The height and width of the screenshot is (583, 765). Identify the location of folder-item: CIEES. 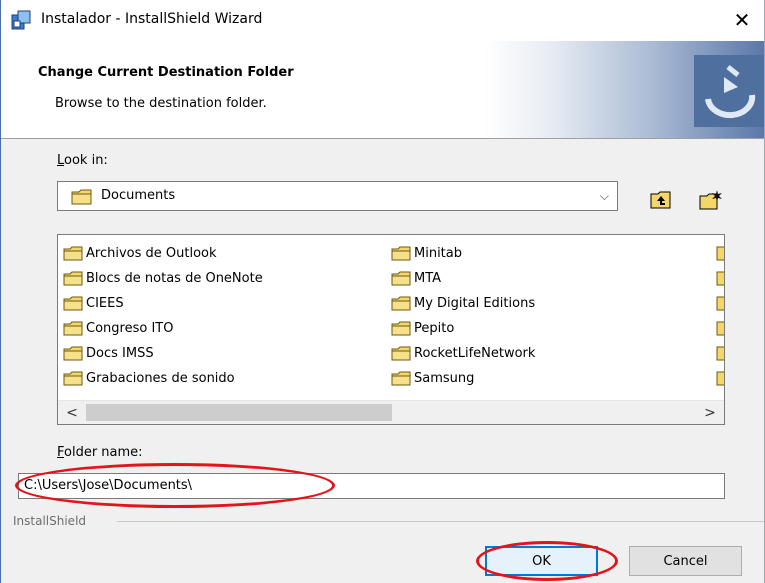
(163, 303).